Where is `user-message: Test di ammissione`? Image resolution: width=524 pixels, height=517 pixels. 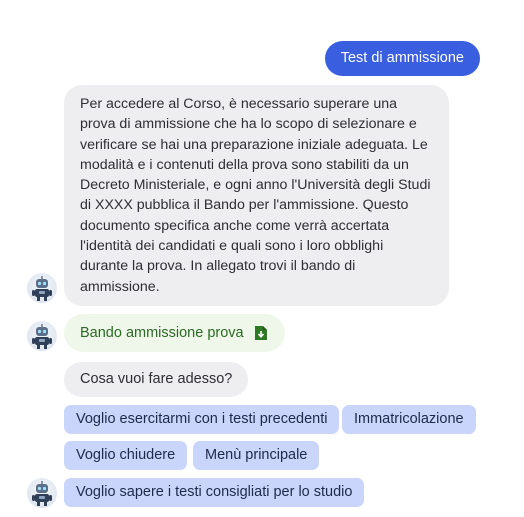
user-message: Test di ammissione is located at coordinates (402, 58).